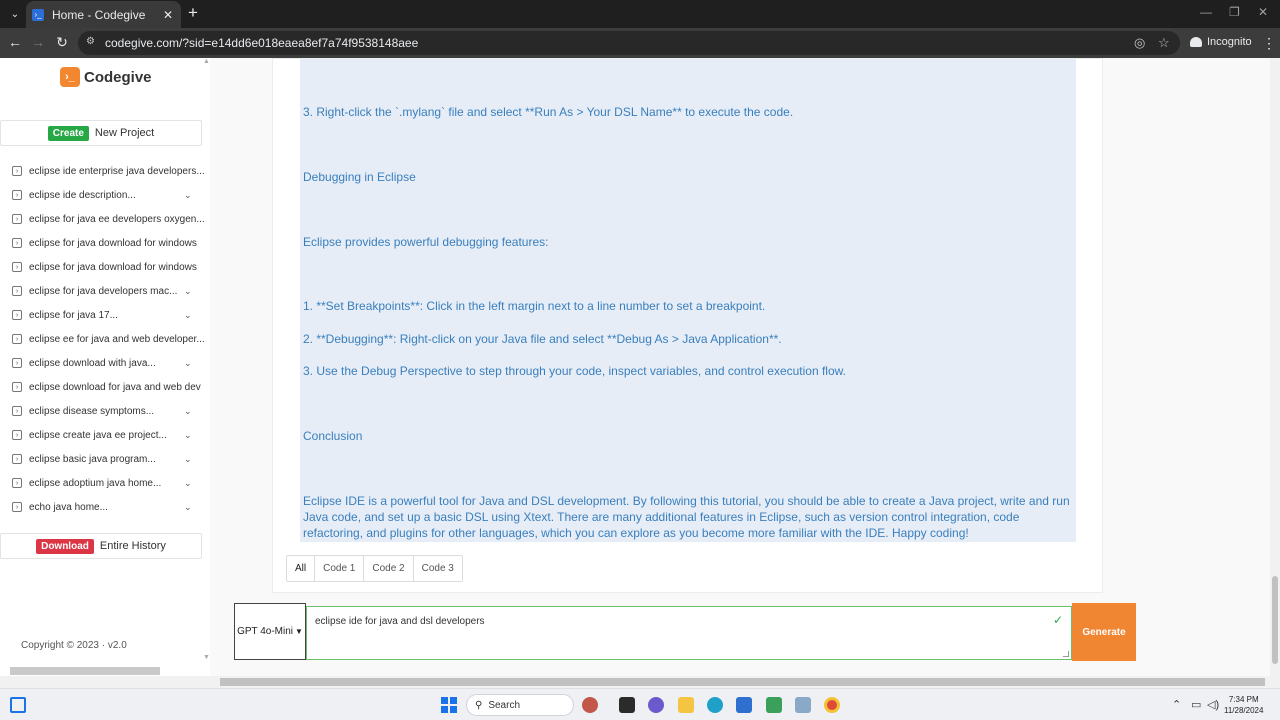 The height and width of the screenshot is (720, 1280). Describe the element at coordinates (85, 671) in the screenshot. I see `sidebar-horizontal-scrollbar` at that location.